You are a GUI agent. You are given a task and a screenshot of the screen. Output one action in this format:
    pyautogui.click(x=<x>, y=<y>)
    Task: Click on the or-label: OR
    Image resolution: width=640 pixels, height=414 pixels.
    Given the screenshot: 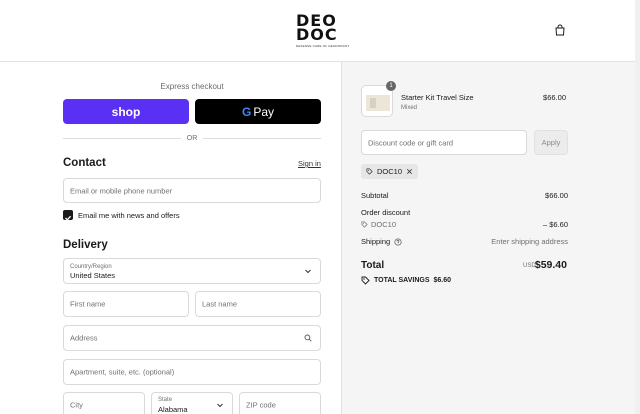 What is the action you would take?
    pyautogui.click(x=192, y=138)
    